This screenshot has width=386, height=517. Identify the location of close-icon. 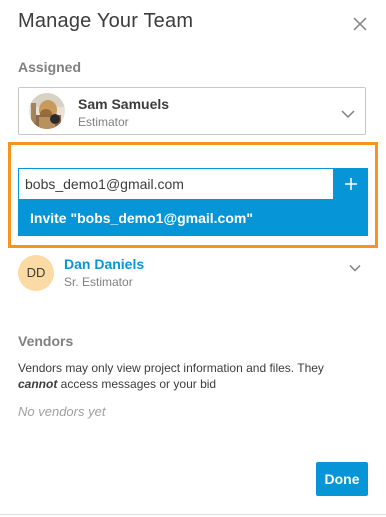
(360, 24).